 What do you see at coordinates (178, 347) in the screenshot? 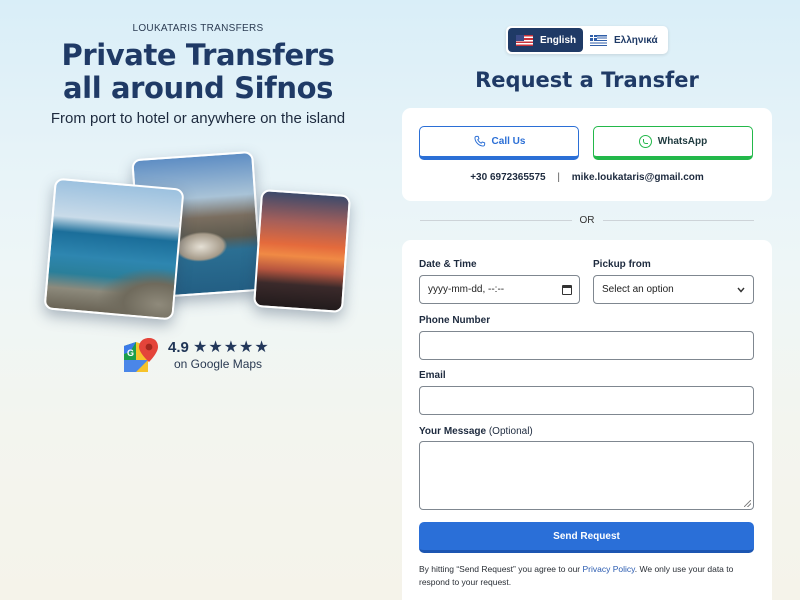
I see `rating-score: 4.9` at bounding box center [178, 347].